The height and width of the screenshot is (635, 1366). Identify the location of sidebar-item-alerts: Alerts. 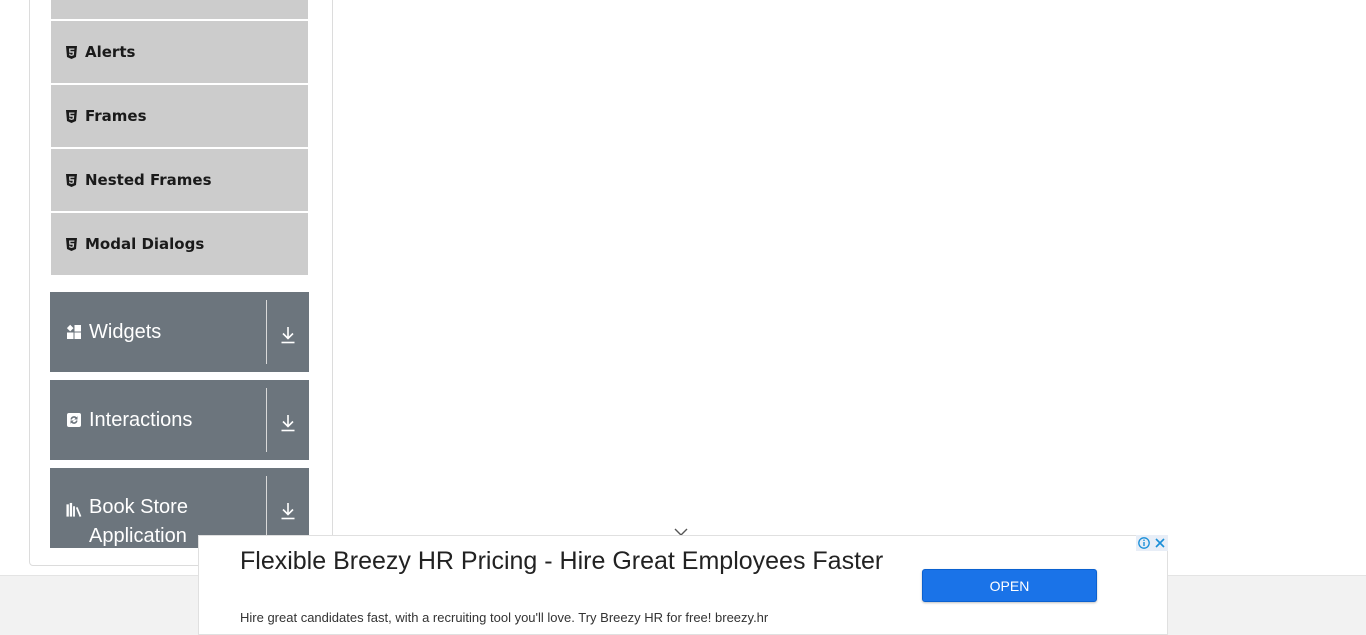
(179, 52).